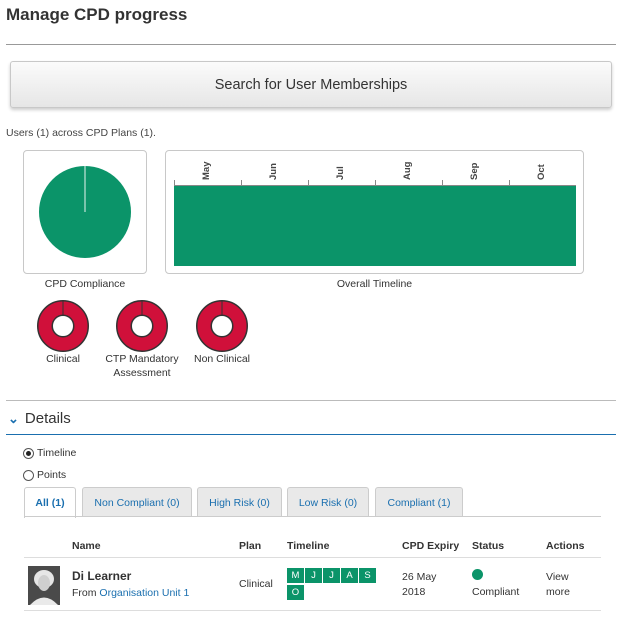  Describe the element at coordinates (85, 284) in the screenshot. I see `compliance-caption: CPD Compliance` at that location.